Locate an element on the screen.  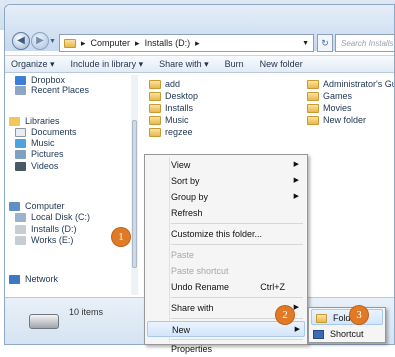
music-icon is located at coordinates (20, 143).